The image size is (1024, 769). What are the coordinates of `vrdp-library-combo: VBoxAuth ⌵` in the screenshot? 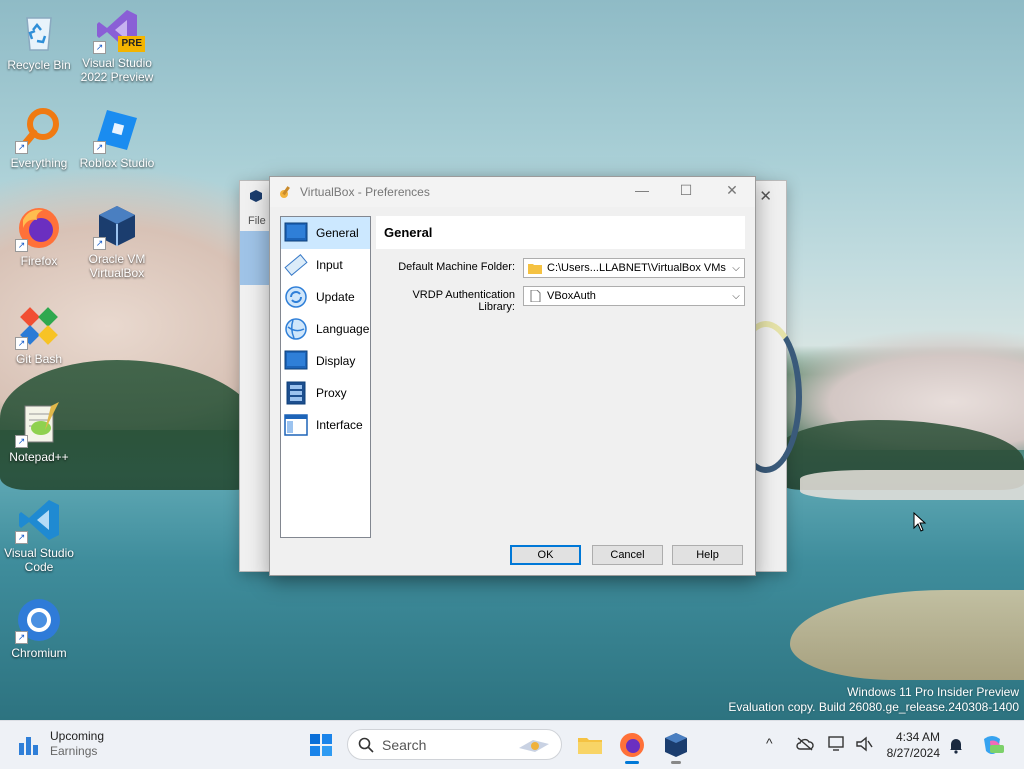 It's located at (634, 296).